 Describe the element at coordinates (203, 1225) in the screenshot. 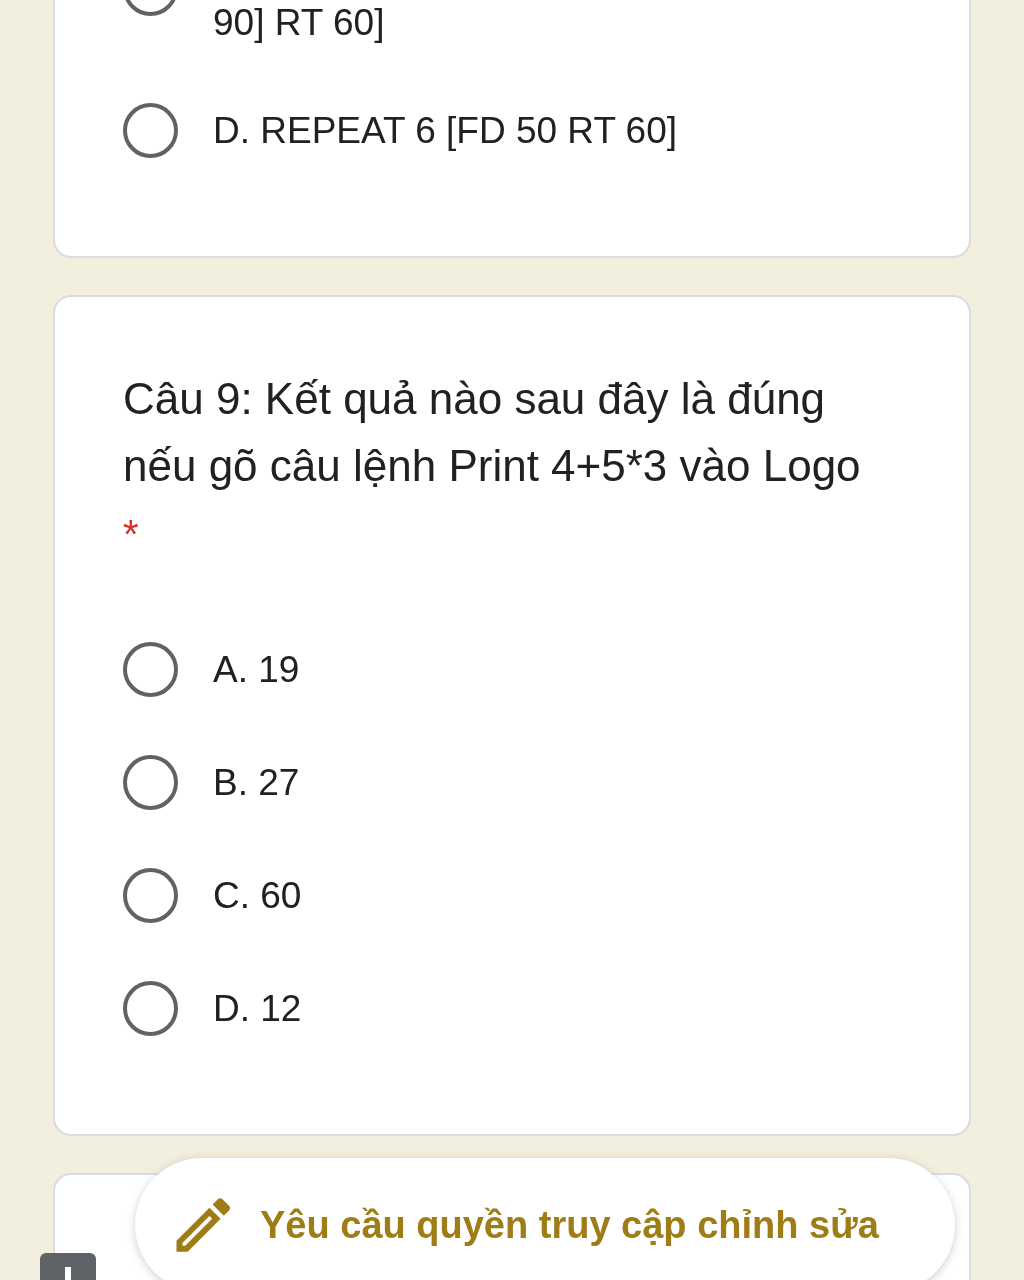

I see `pencil-icon` at that location.